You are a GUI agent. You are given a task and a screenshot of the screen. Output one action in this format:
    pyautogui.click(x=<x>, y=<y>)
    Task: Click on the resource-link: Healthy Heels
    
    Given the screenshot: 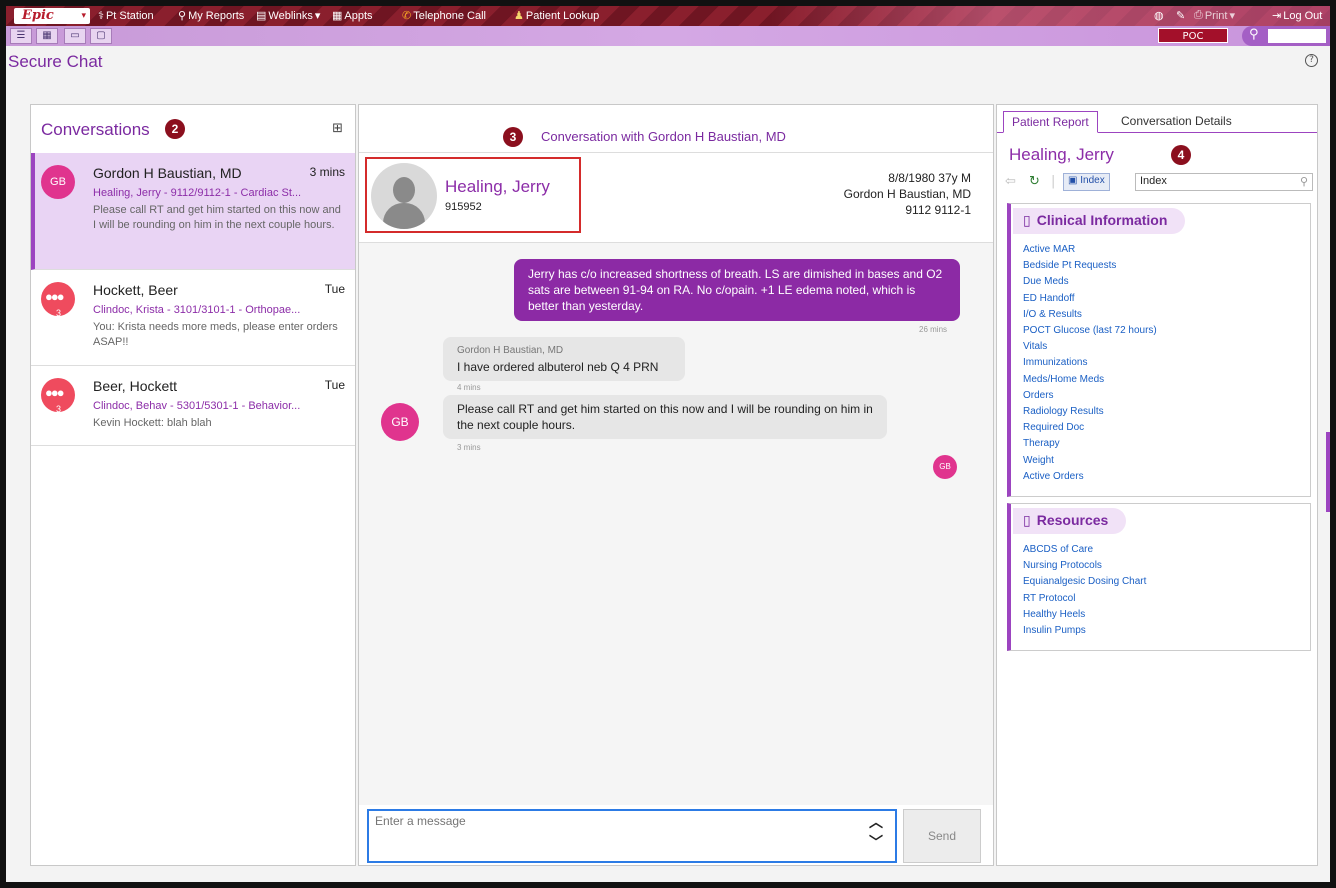 What is the action you would take?
    pyautogui.click(x=1084, y=615)
    